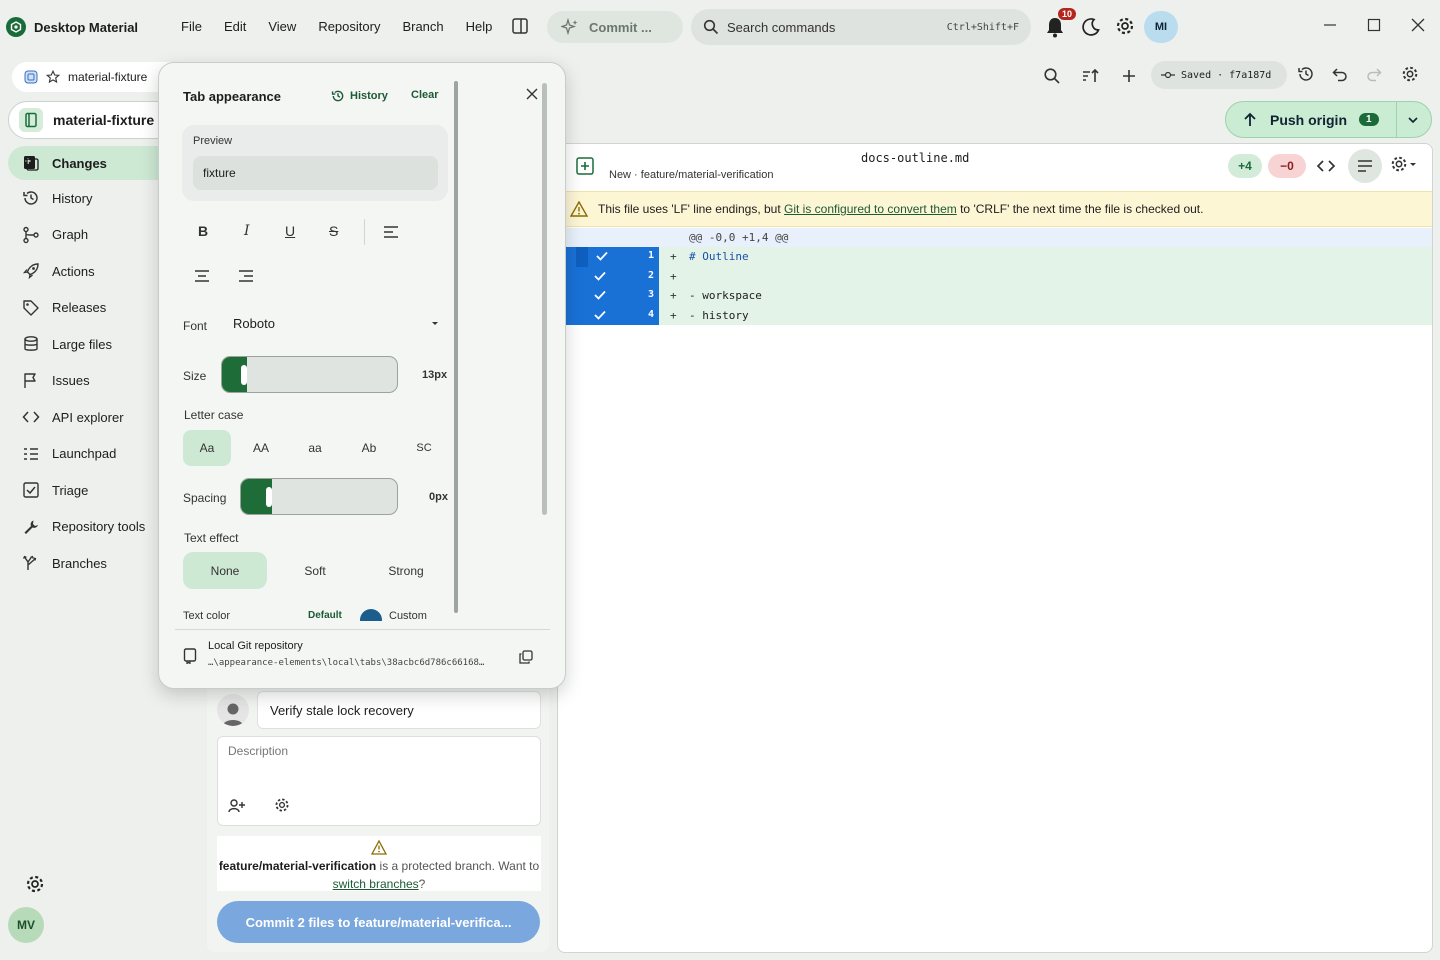  I want to click on sidebar-item-actions: Actions, so click(88, 271).